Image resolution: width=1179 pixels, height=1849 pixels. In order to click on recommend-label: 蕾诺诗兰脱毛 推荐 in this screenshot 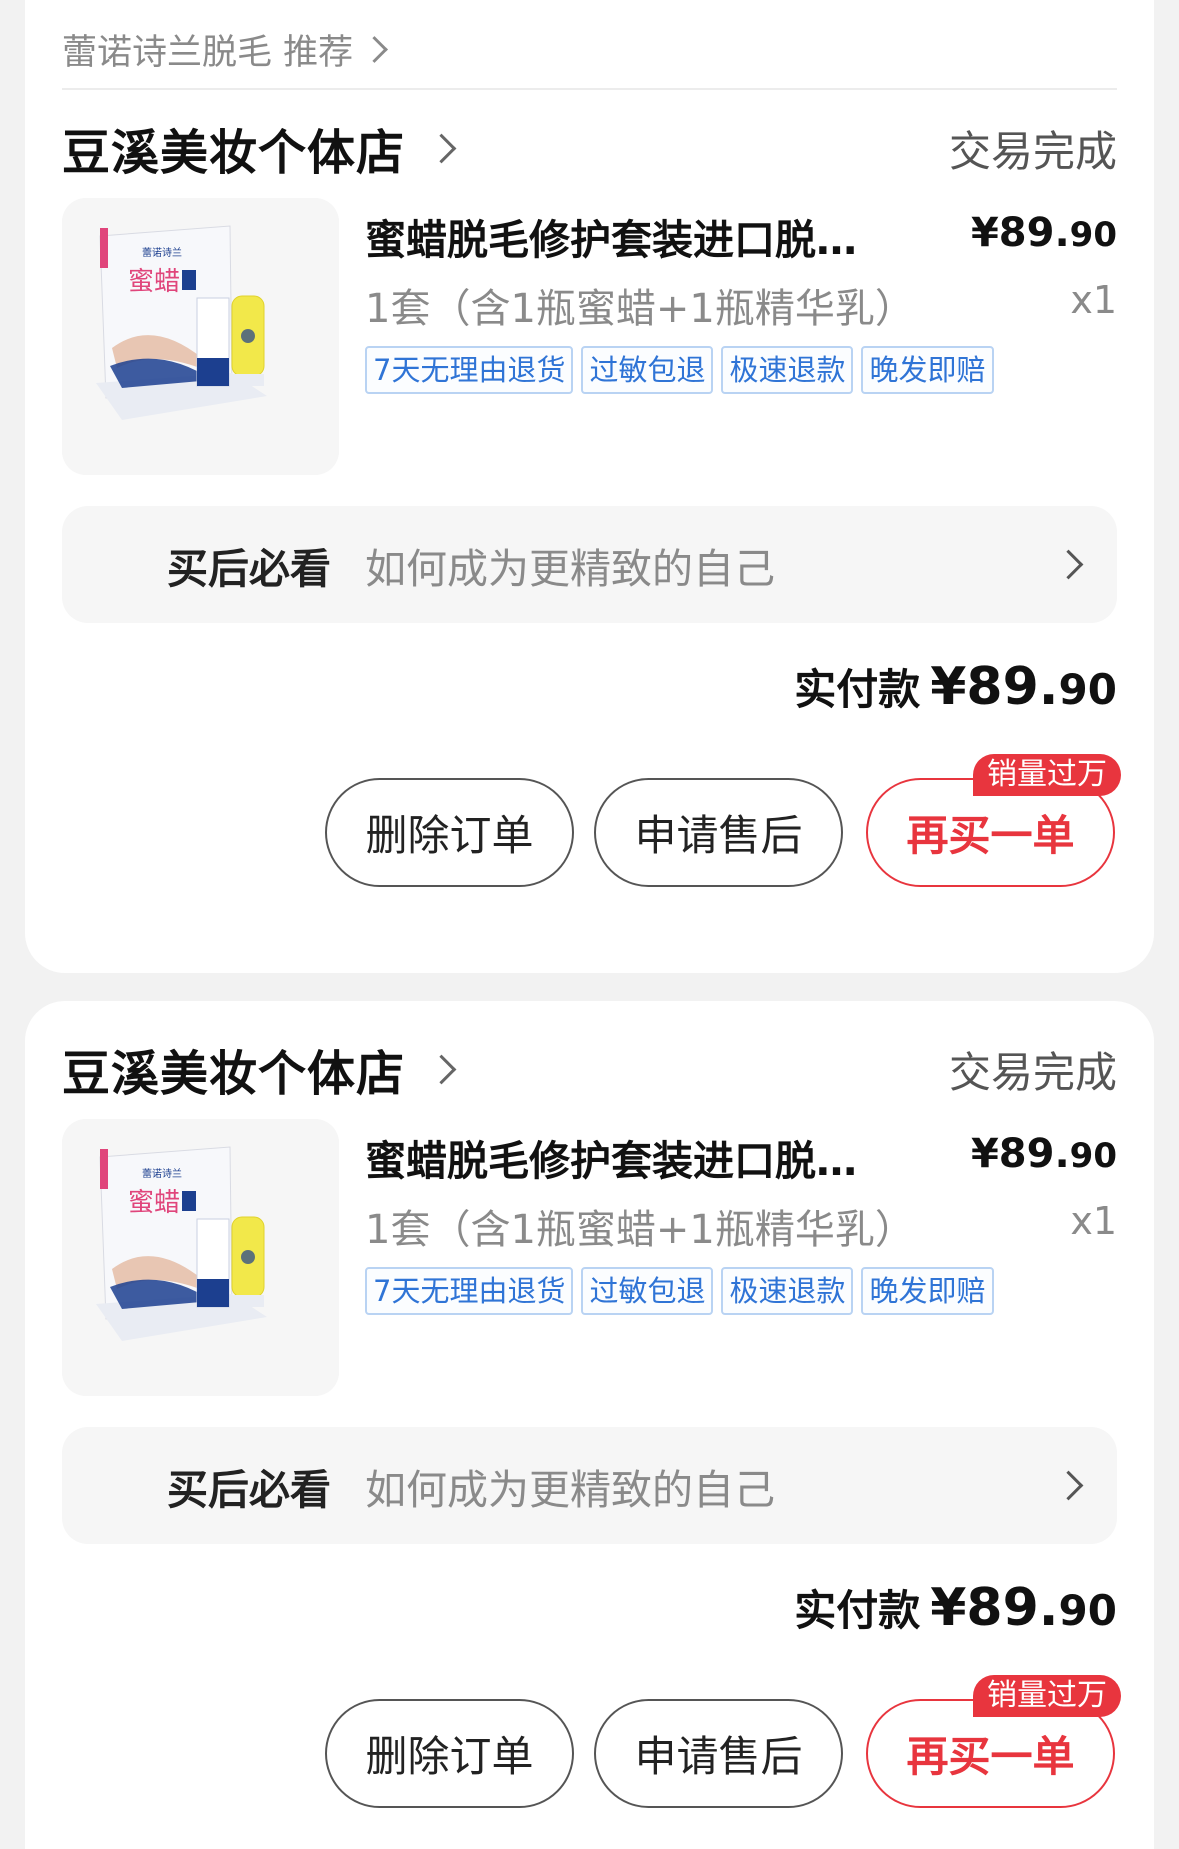, I will do `click(208, 53)`.